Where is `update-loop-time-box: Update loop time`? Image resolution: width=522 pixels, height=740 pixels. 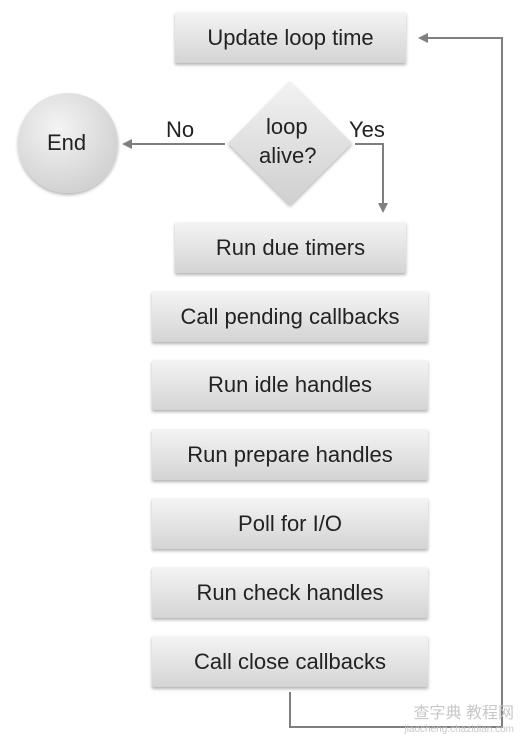
update-loop-time-box: Update loop time is located at coordinates (290, 37).